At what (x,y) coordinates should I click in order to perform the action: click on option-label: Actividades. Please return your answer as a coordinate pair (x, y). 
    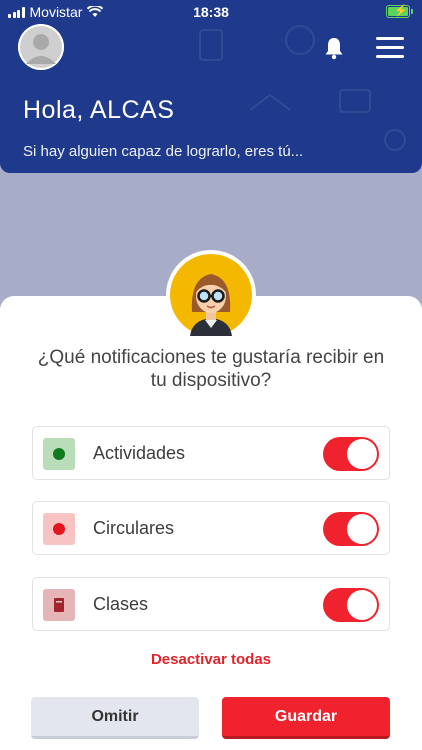
    Looking at the image, I should click on (139, 453).